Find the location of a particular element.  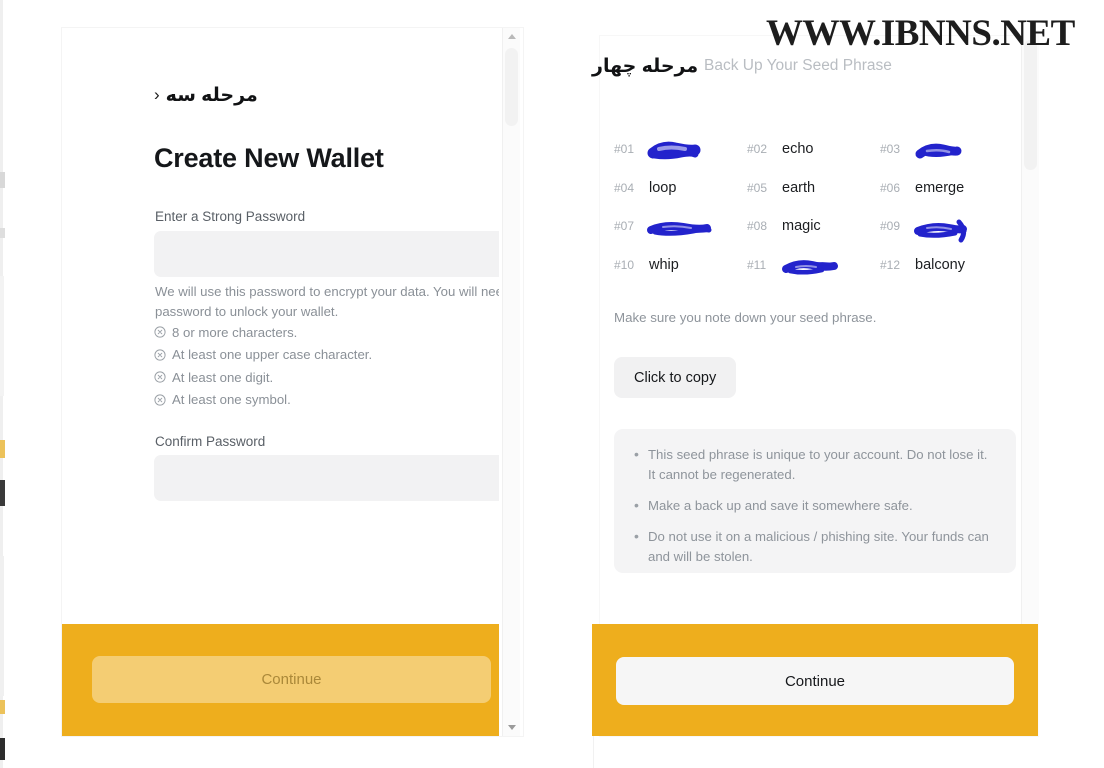

seed-word-cell: #01 is located at coordinates (680, 149).